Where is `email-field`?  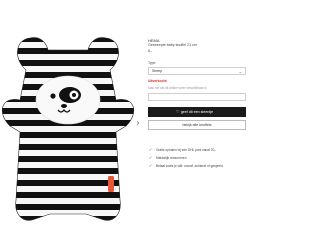
email-field is located at coordinates (197, 97).